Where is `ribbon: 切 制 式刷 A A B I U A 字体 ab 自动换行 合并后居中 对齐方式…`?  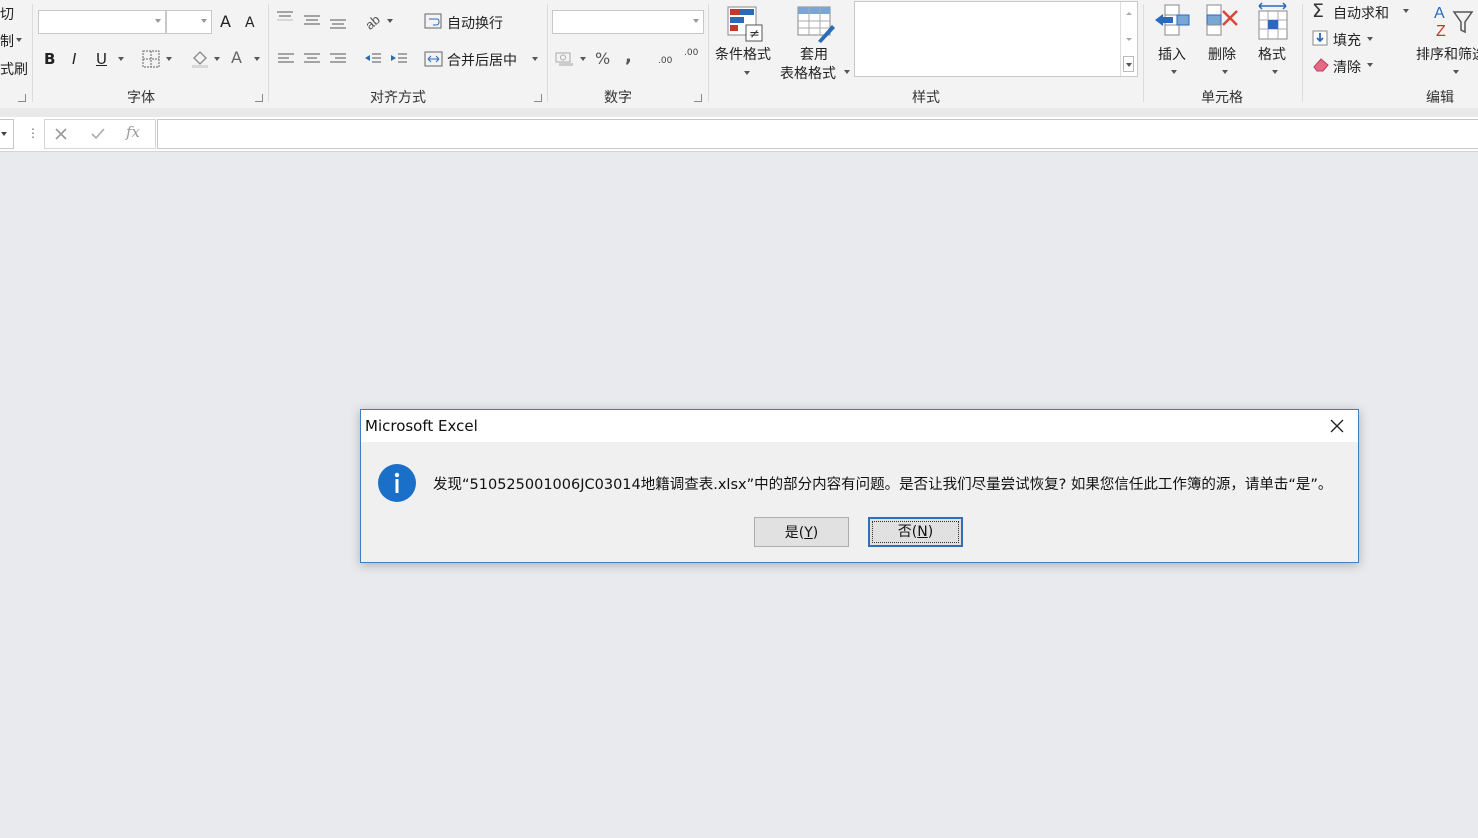
ribbon: 切 制 式刷 A A B I U A 字体 ab 自动换行 合并后居中 对齐方式… is located at coordinates (739, 54).